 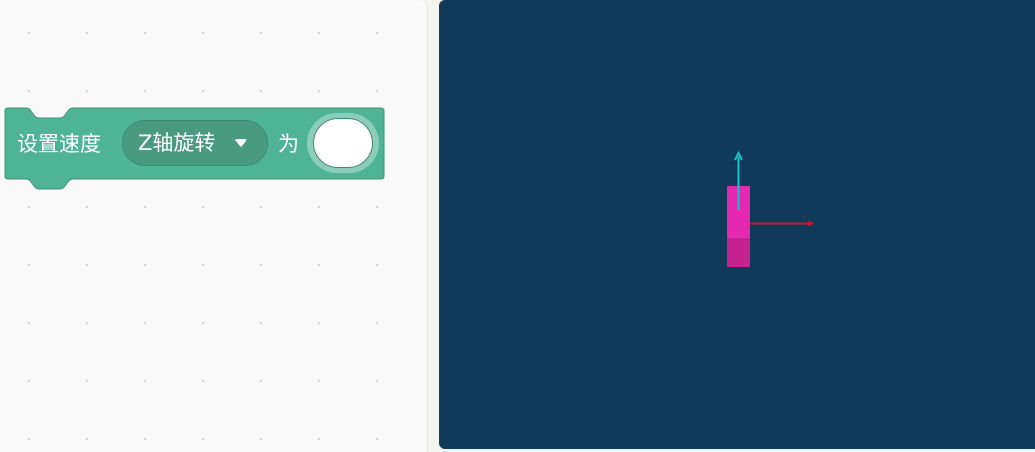 I want to click on x-axis-arrow, so click(x=782, y=221).